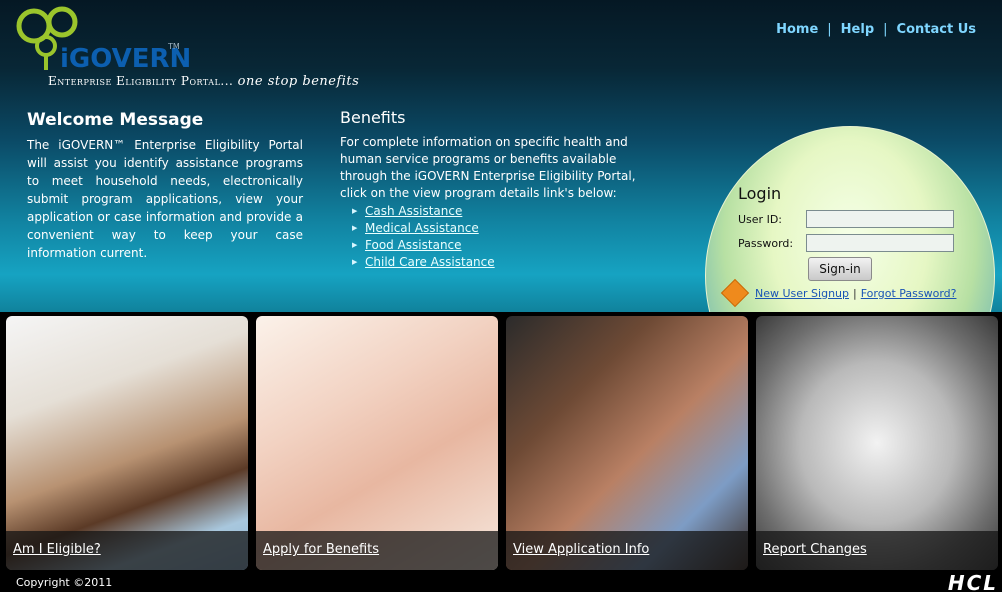  What do you see at coordinates (57, 549) in the screenshot?
I see `am-i-eligible-link: Am I Eligible?` at bounding box center [57, 549].